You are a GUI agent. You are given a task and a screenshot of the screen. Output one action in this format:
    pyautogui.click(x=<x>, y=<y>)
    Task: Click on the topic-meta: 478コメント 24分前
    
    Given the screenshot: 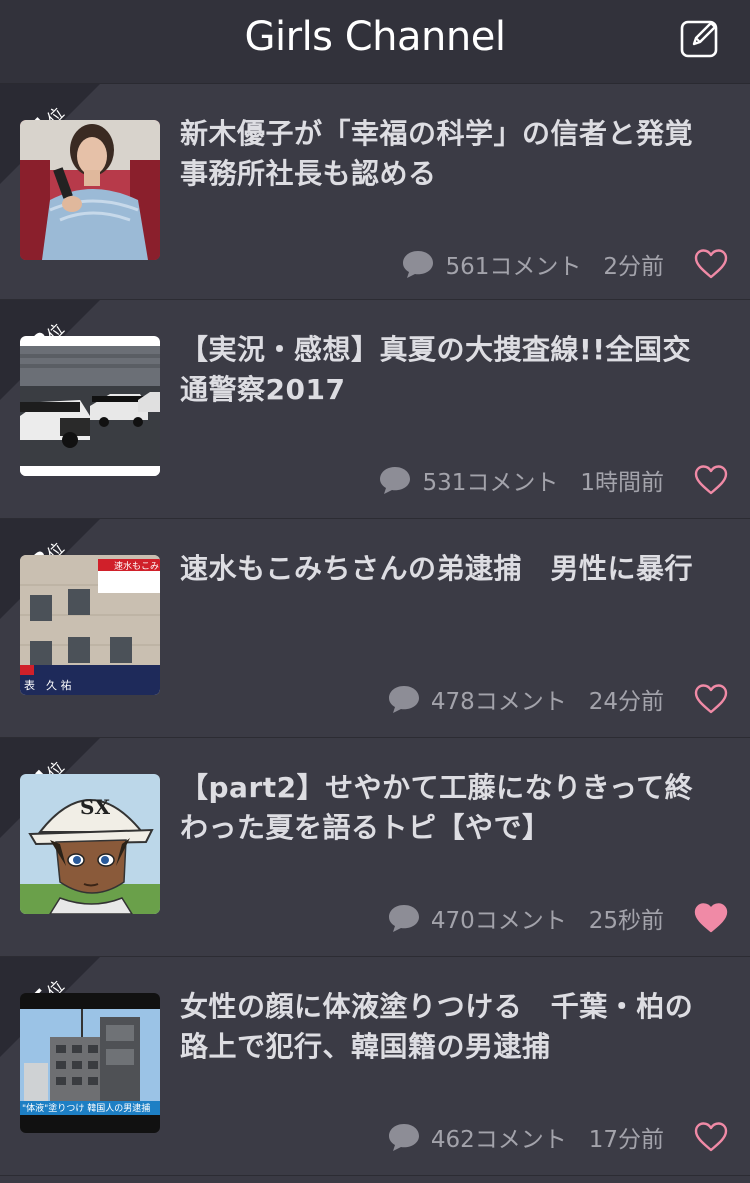 What is the action you would take?
    pyautogui.click(x=525, y=699)
    